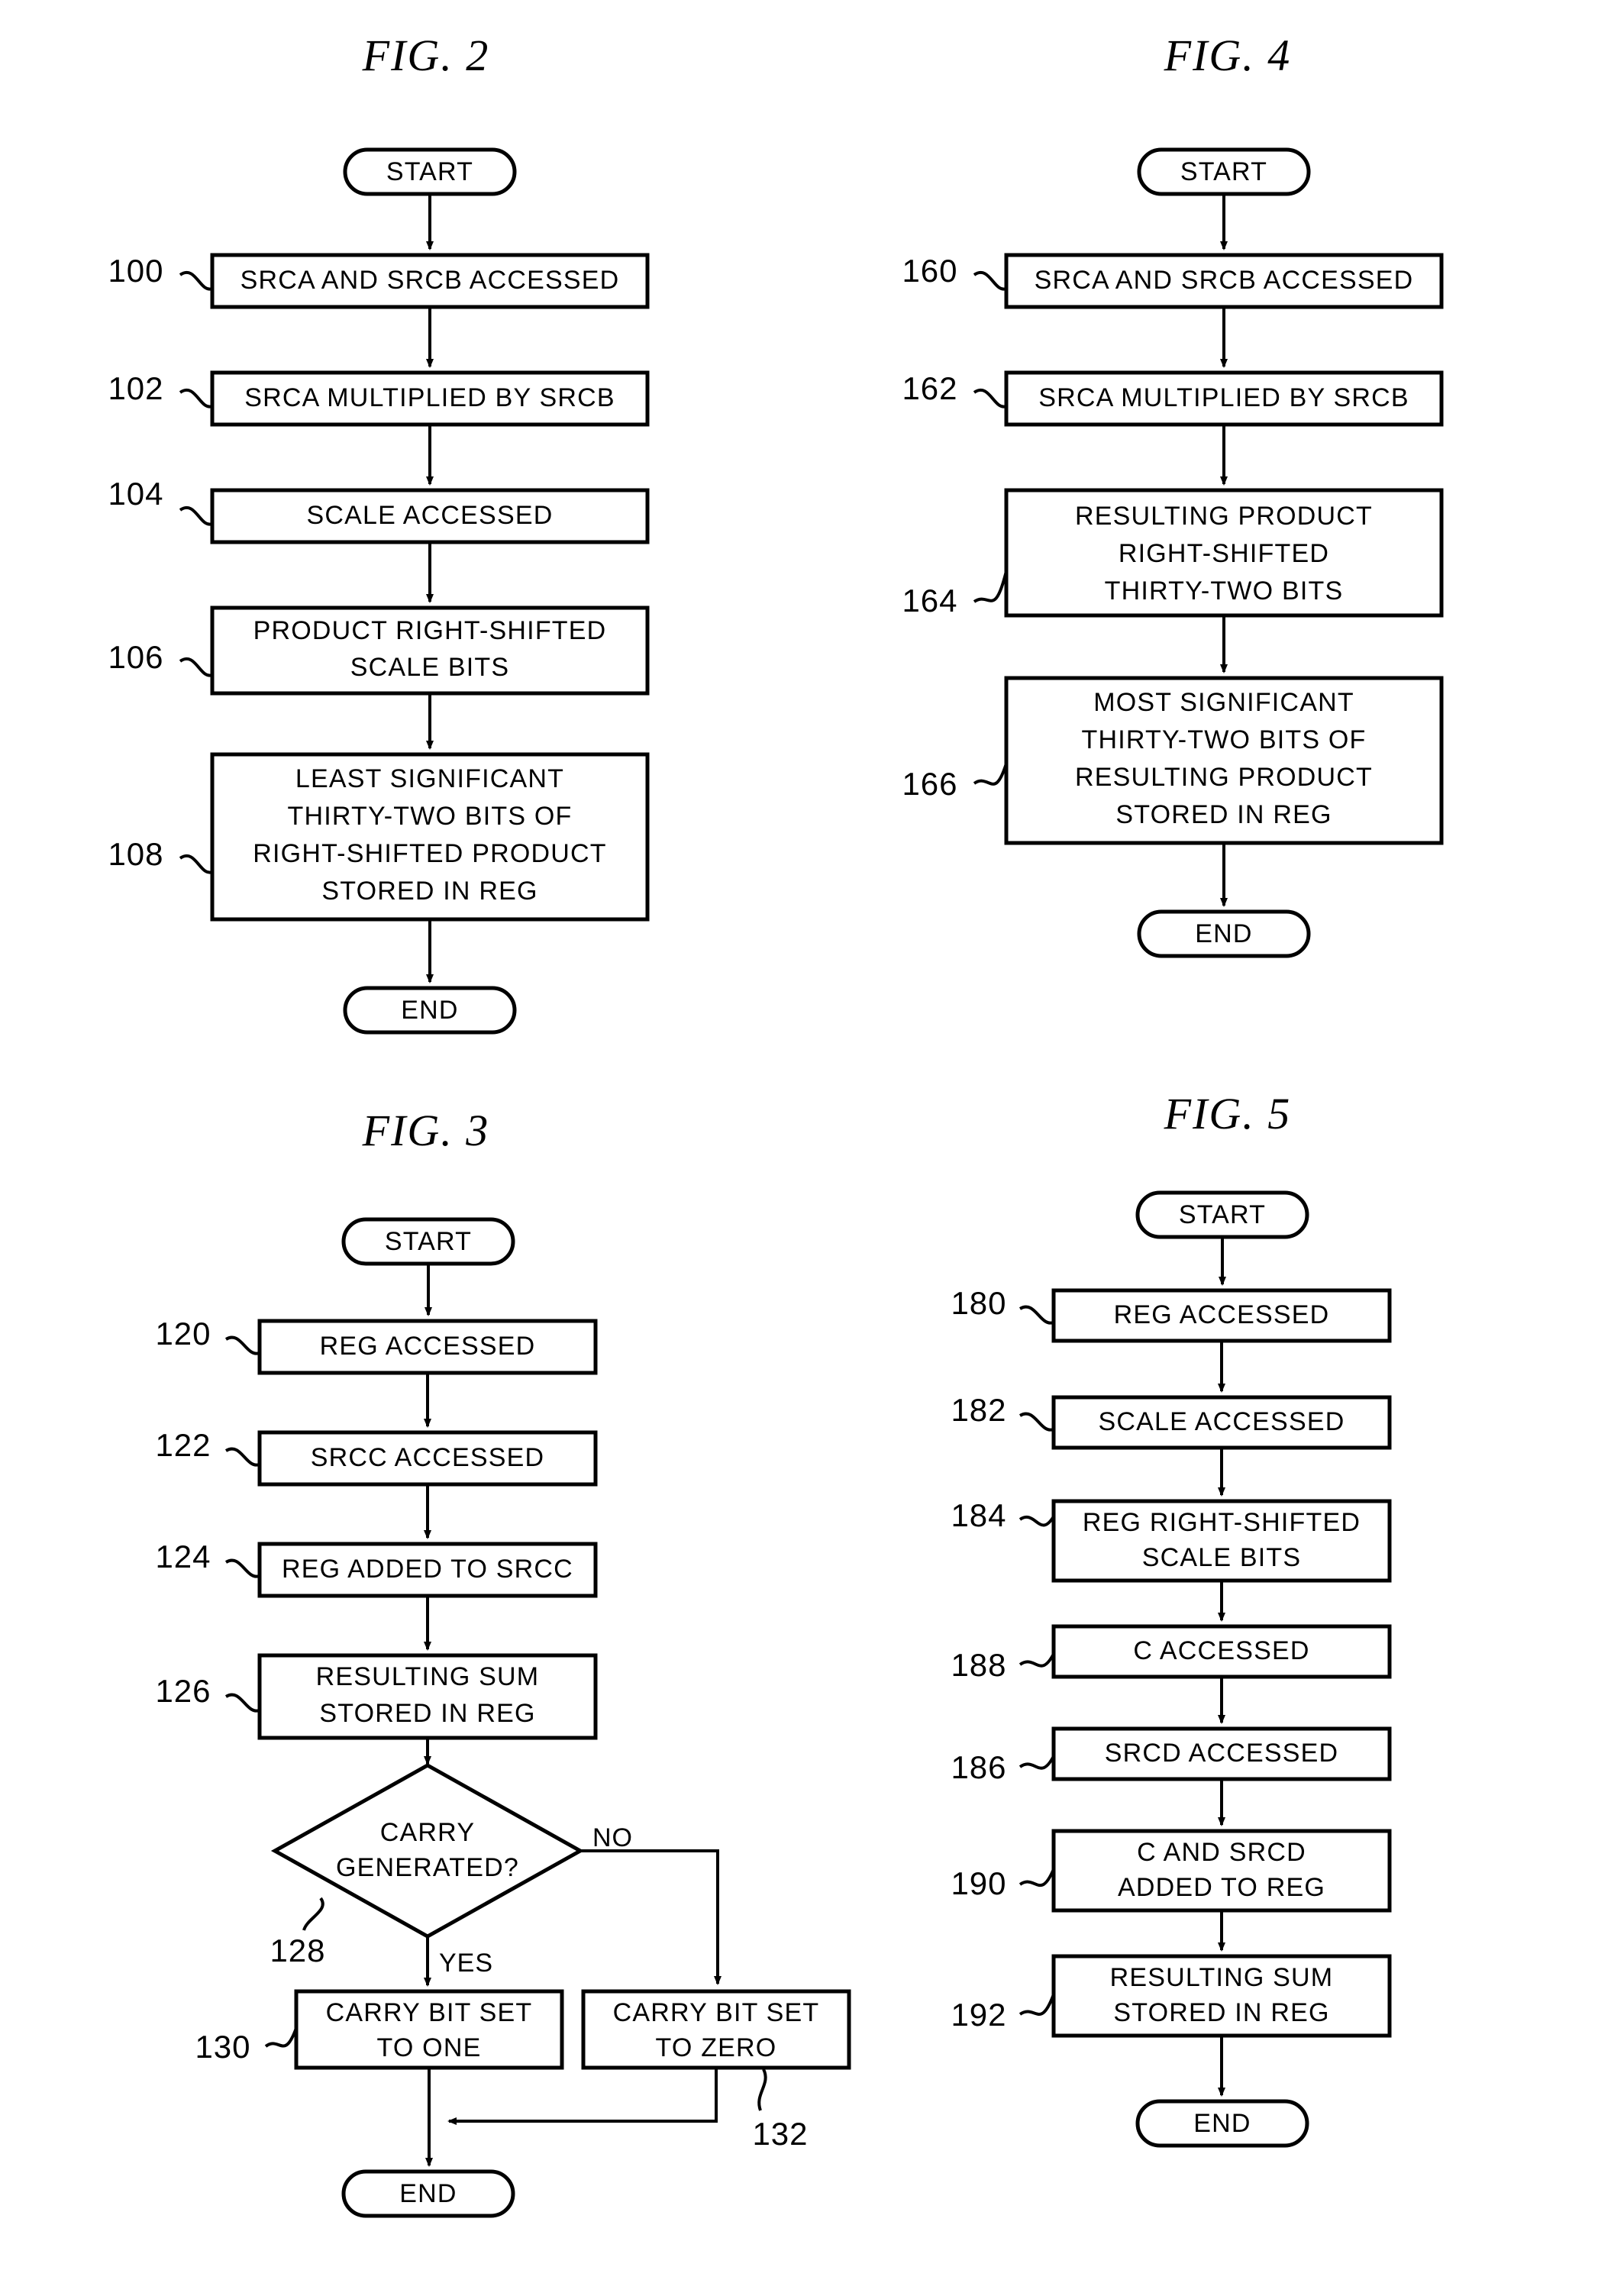 The height and width of the screenshot is (2296, 1598). What do you see at coordinates (716, 2029) in the screenshot?
I see `node-f3-132: CARRY BIT SET TO ZERO` at bounding box center [716, 2029].